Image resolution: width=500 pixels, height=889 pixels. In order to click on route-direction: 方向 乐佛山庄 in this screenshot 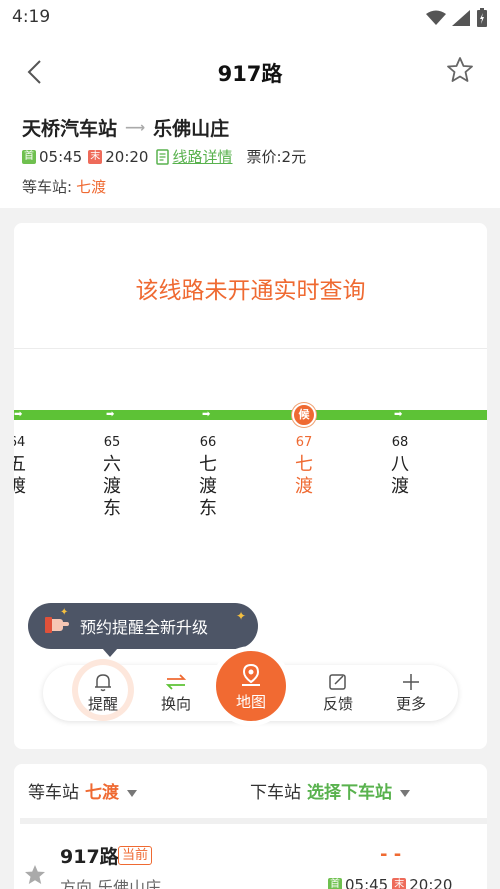, I will do `click(111, 883)`.